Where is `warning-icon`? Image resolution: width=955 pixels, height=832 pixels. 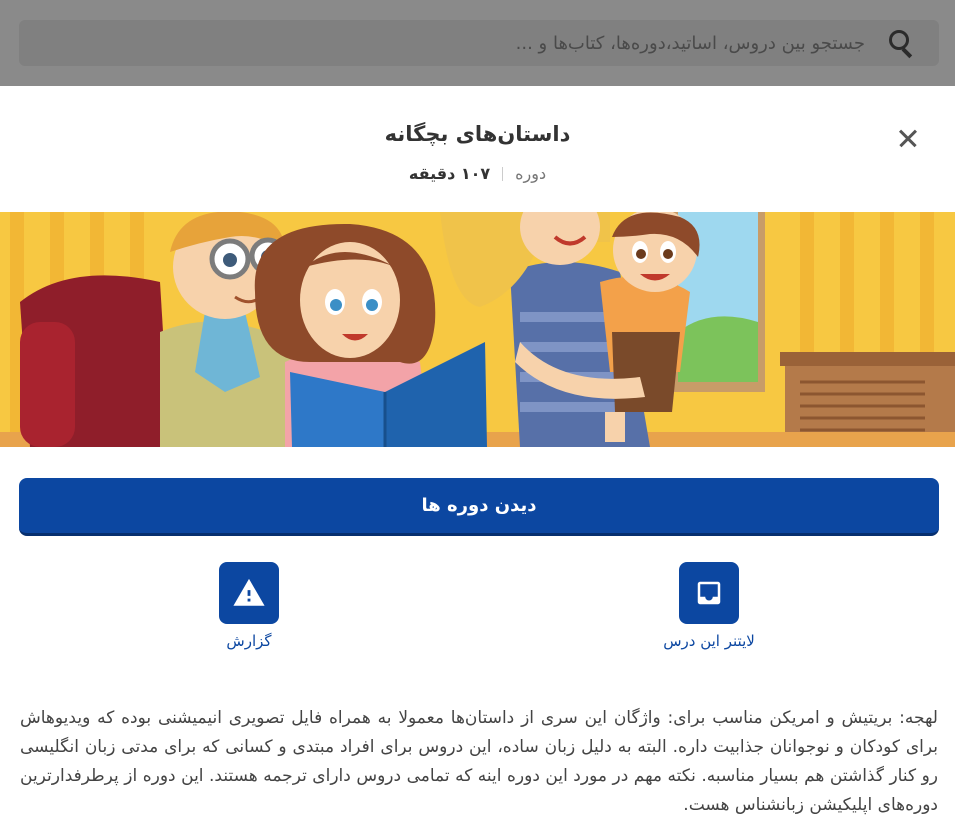 warning-icon is located at coordinates (249, 592).